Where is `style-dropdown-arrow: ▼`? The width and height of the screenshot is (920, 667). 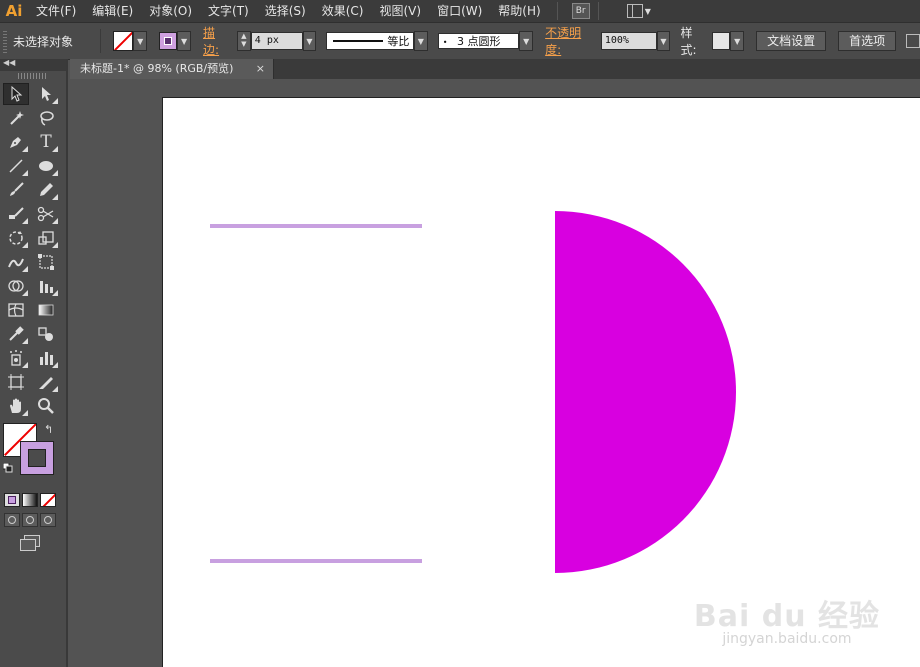
style-dropdown-arrow: ▼ is located at coordinates (737, 41).